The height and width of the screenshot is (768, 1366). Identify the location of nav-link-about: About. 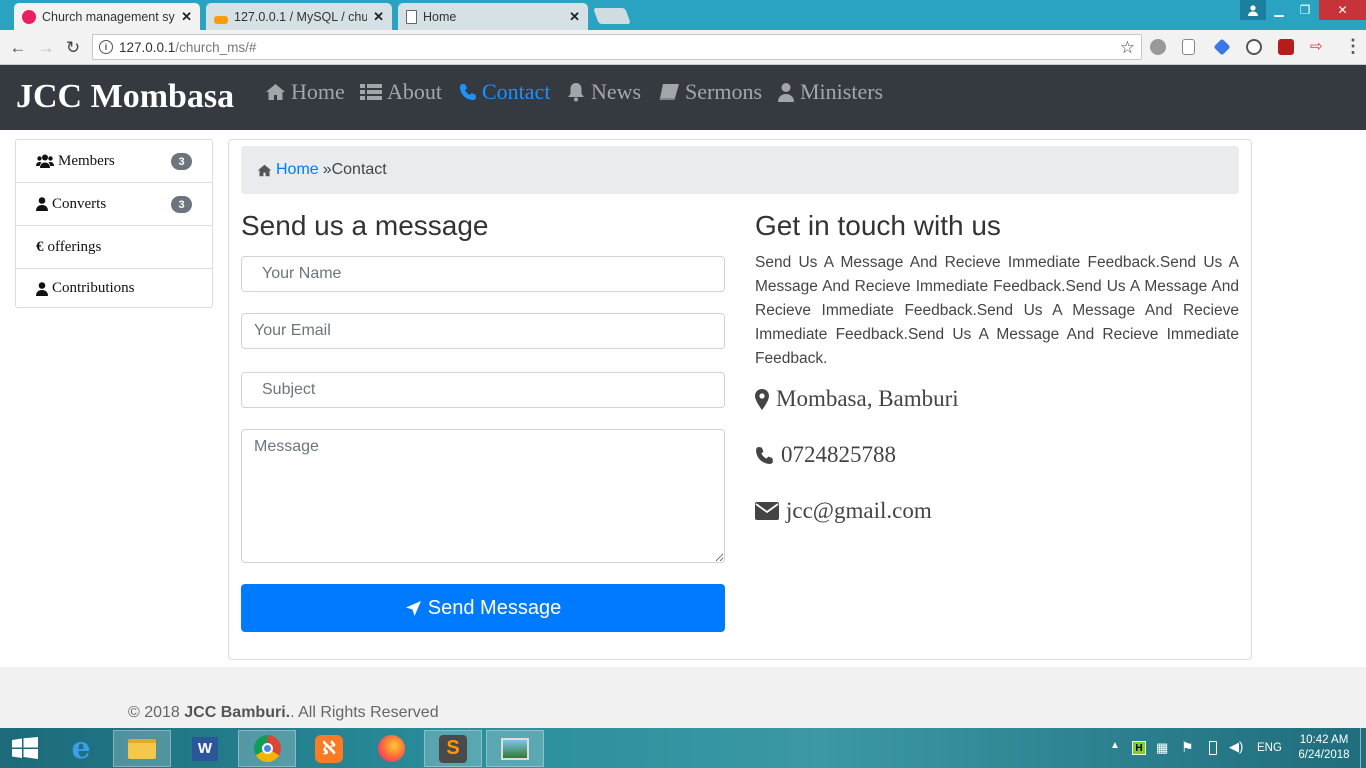
(401, 92).